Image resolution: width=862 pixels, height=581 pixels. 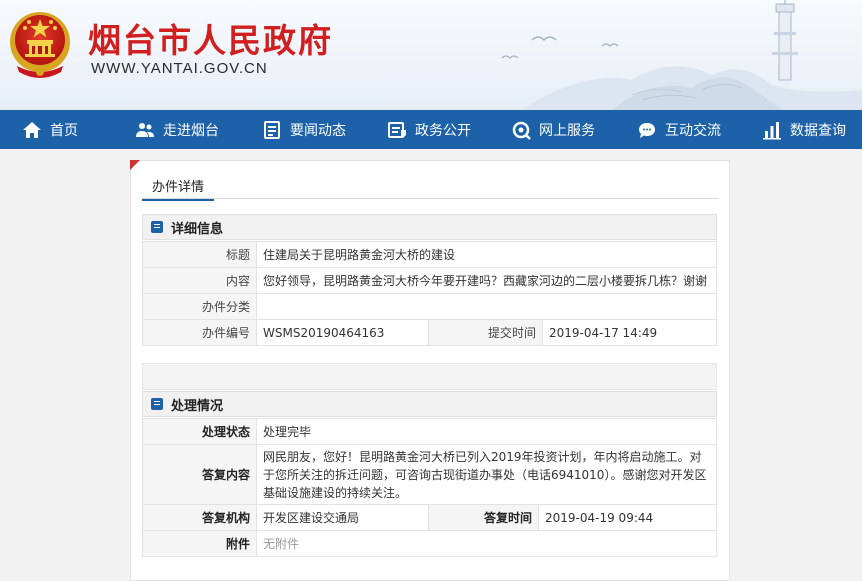 What do you see at coordinates (199, 543) in the screenshot?
I see `attachment-label: 附件` at bounding box center [199, 543].